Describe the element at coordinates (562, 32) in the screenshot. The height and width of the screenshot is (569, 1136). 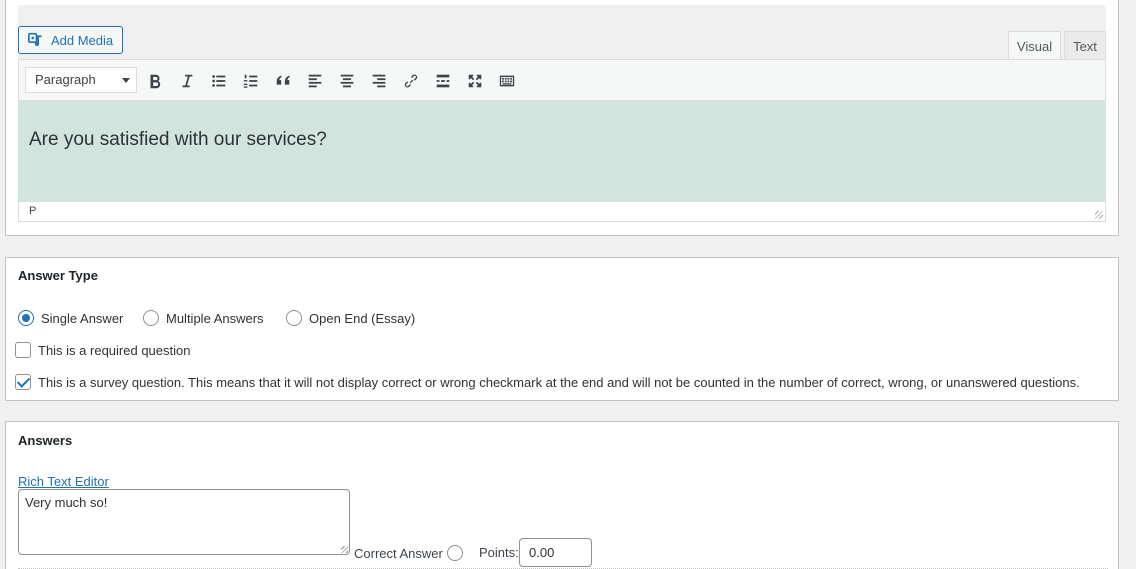
I see `editor-header` at that location.